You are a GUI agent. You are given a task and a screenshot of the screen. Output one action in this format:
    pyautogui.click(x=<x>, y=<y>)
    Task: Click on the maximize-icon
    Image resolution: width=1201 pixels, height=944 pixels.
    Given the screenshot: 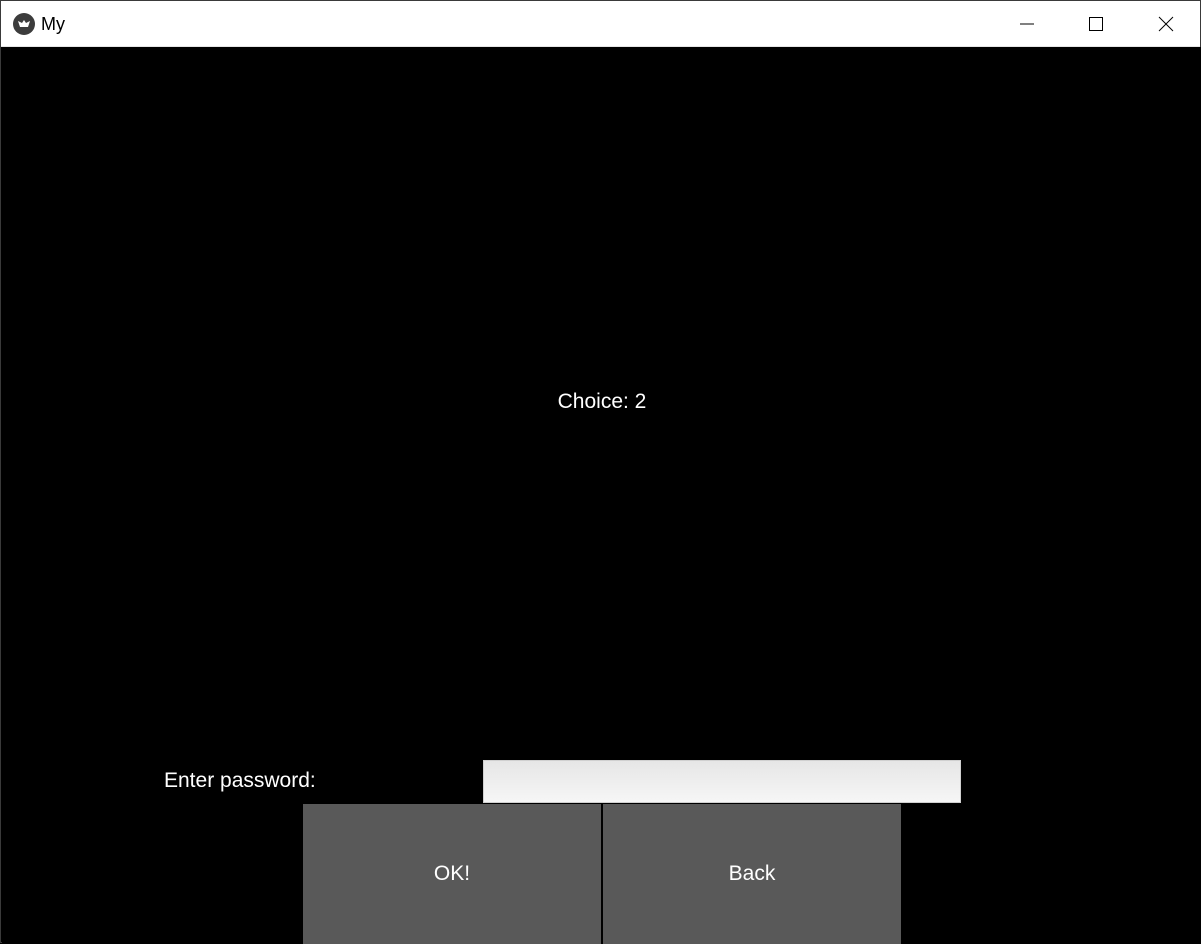 What is the action you would take?
    pyautogui.click(x=1096, y=23)
    